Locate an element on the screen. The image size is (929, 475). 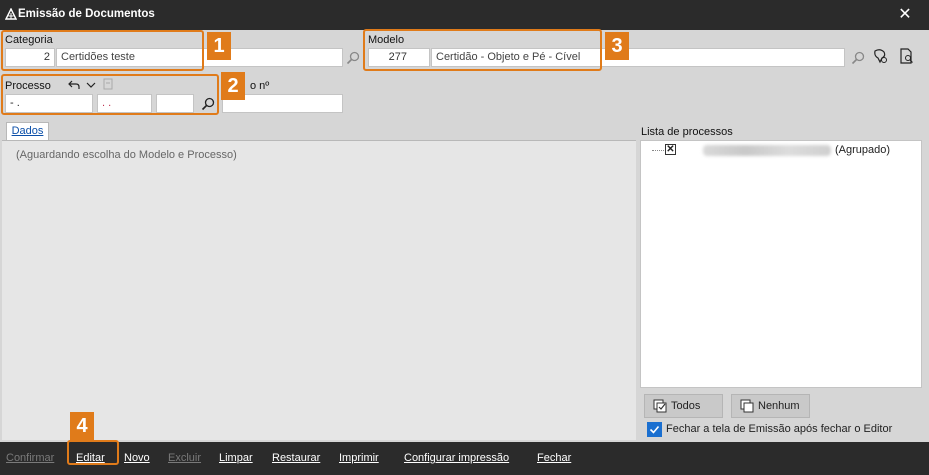
tab-dados: Dados is located at coordinates (27, 131).